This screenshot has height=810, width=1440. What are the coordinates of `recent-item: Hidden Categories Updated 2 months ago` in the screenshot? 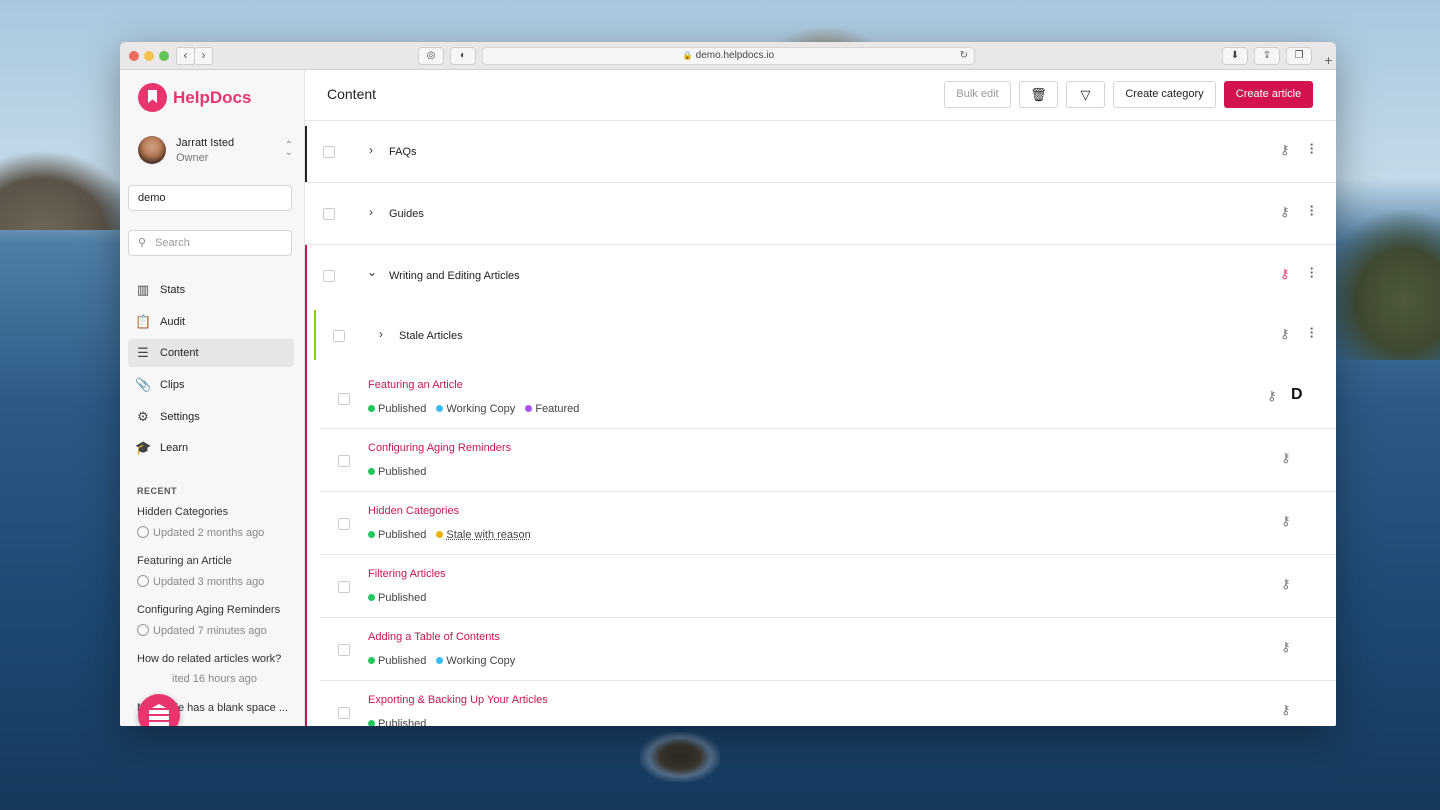 It's located at (217, 530).